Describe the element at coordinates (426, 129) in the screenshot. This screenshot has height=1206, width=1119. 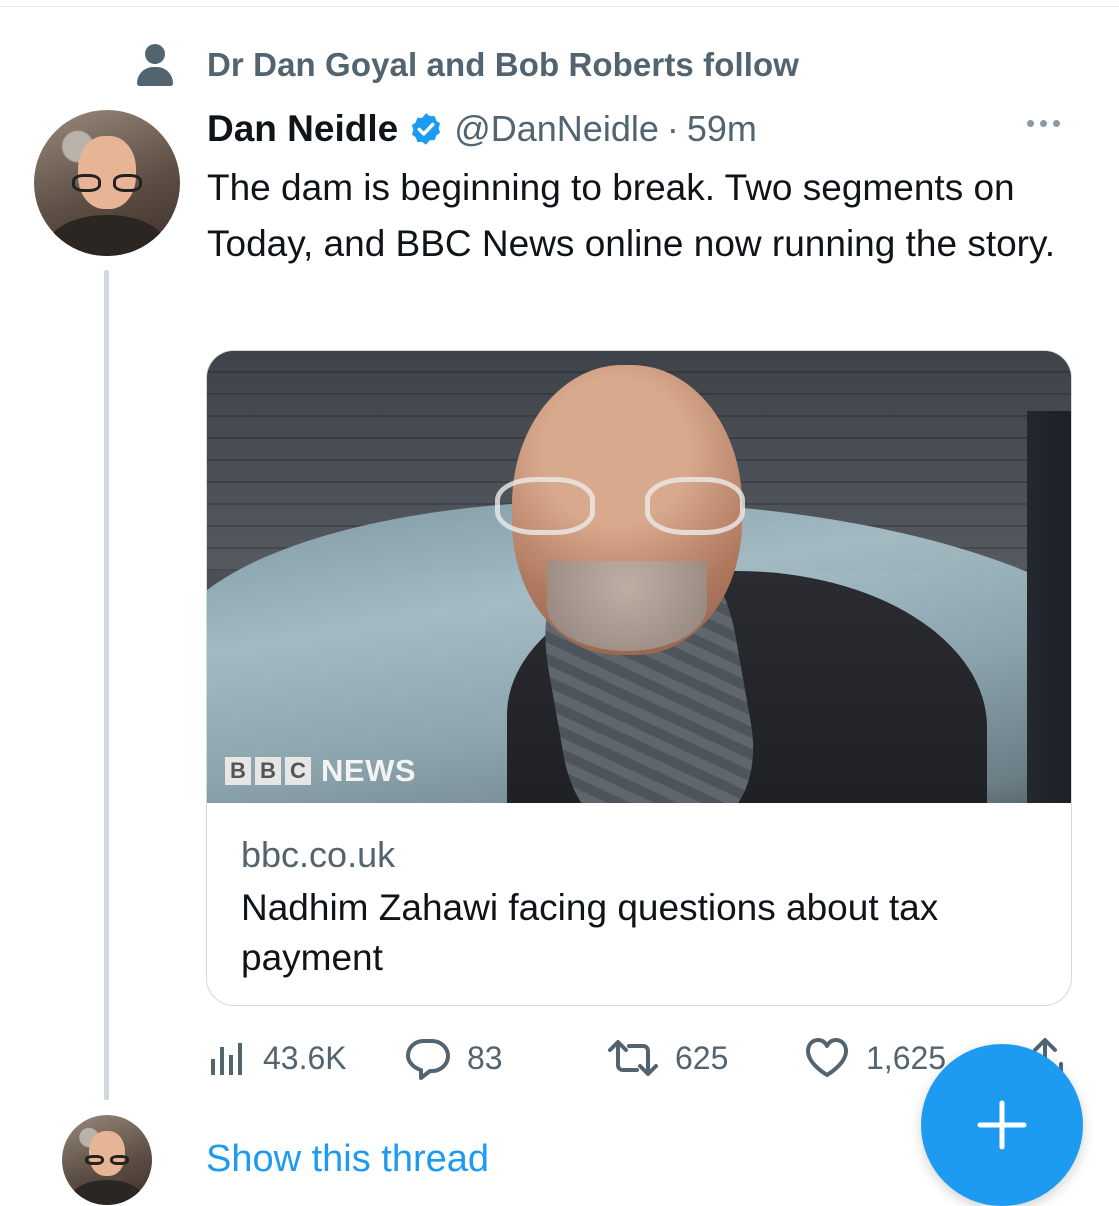
I see `verified-badge-icon` at that location.